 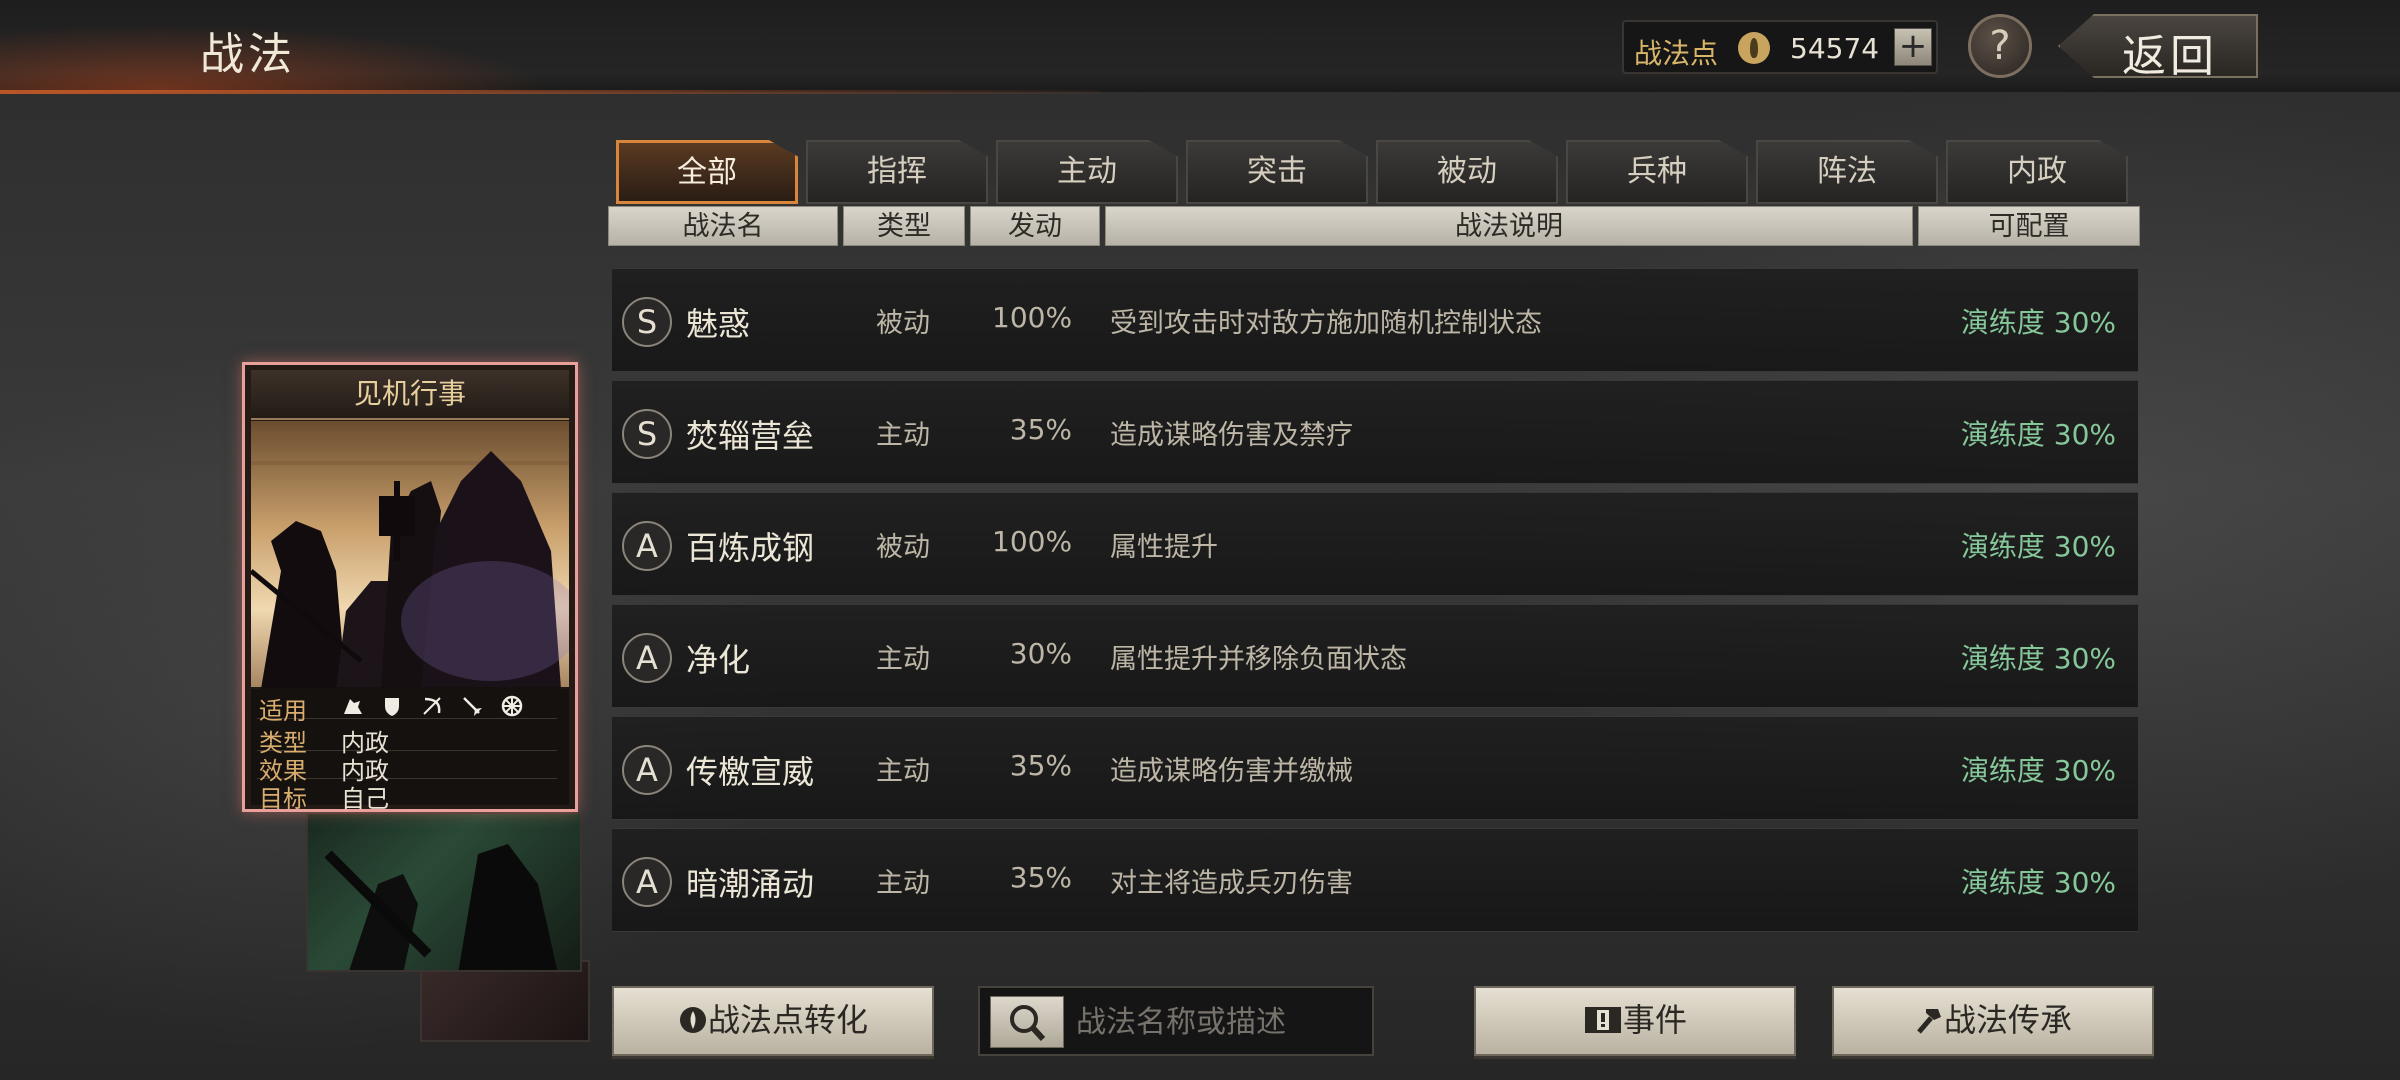 I want to click on column-header-description: 战法说明, so click(x=1509, y=226).